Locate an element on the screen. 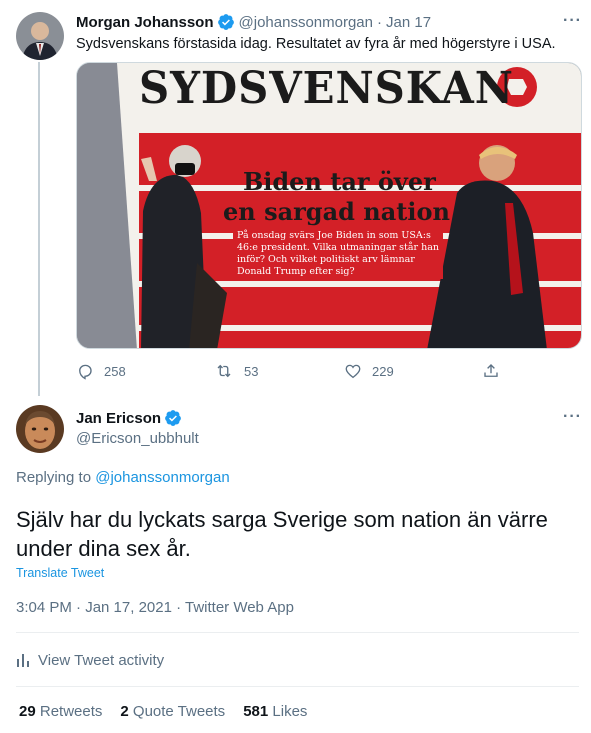  tweet2-author-name: Jan Ericson is located at coordinates (129, 418).